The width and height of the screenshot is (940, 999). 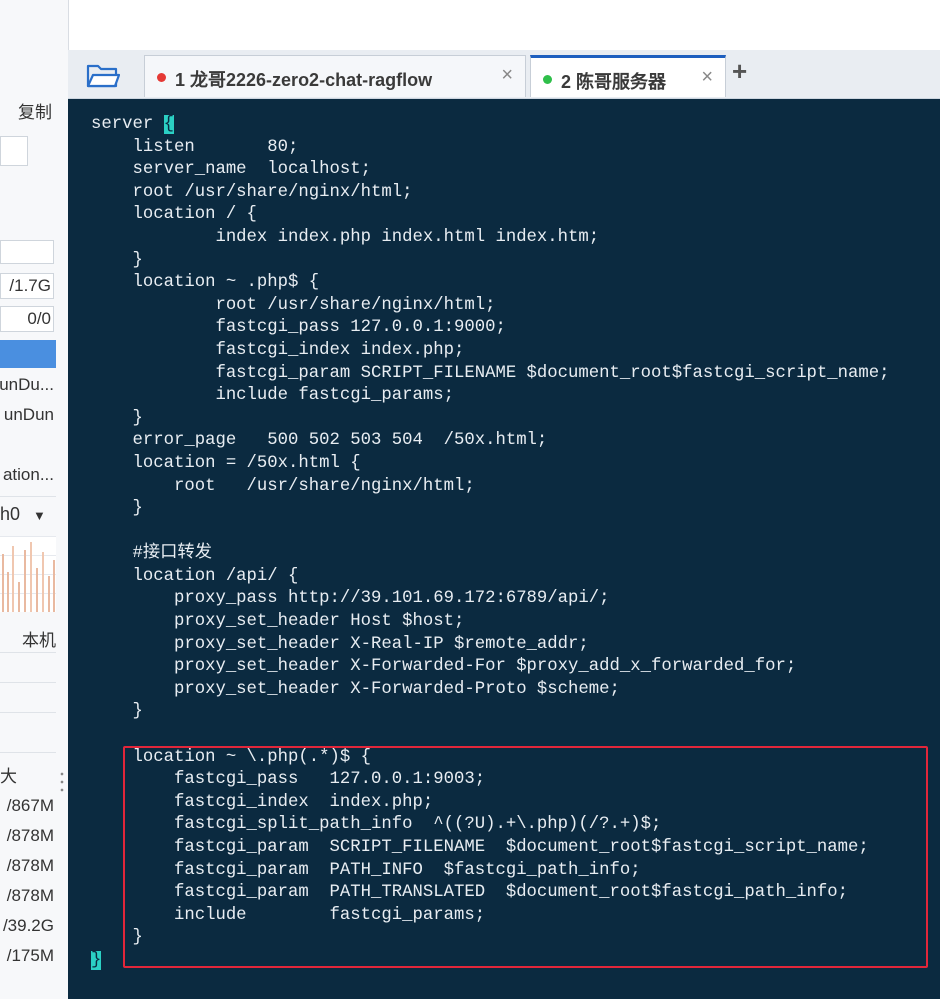 I want to click on terminal-line: proxy_set_header X-Real-IP $remote_addr;, so click(x=340, y=644).